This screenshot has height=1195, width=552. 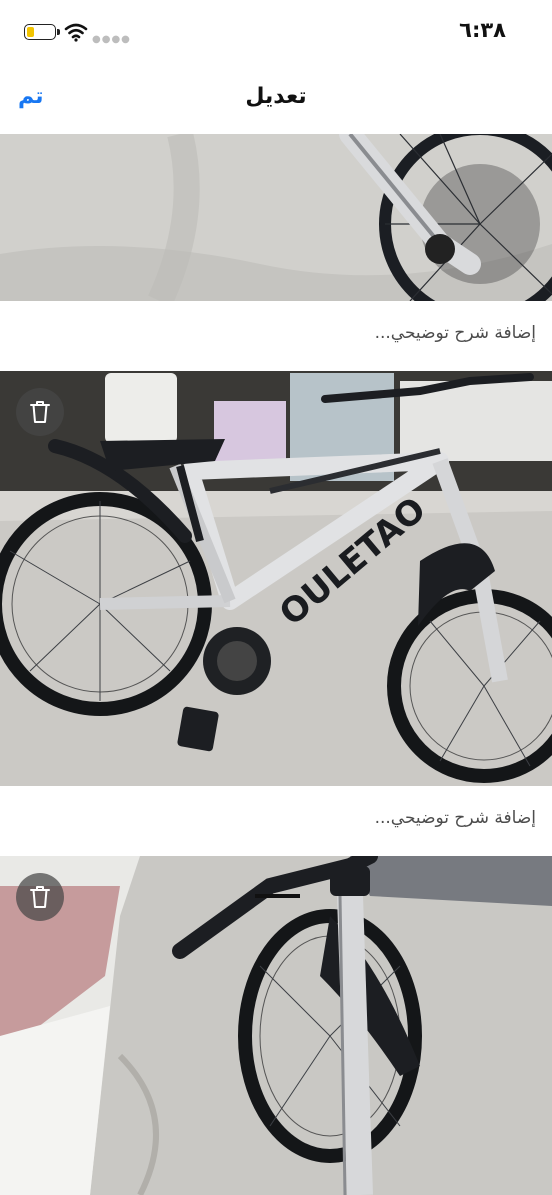 What do you see at coordinates (111, 39) in the screenshot?
I see `signal-icon: ●●●●` at bounding box center [111, 39].